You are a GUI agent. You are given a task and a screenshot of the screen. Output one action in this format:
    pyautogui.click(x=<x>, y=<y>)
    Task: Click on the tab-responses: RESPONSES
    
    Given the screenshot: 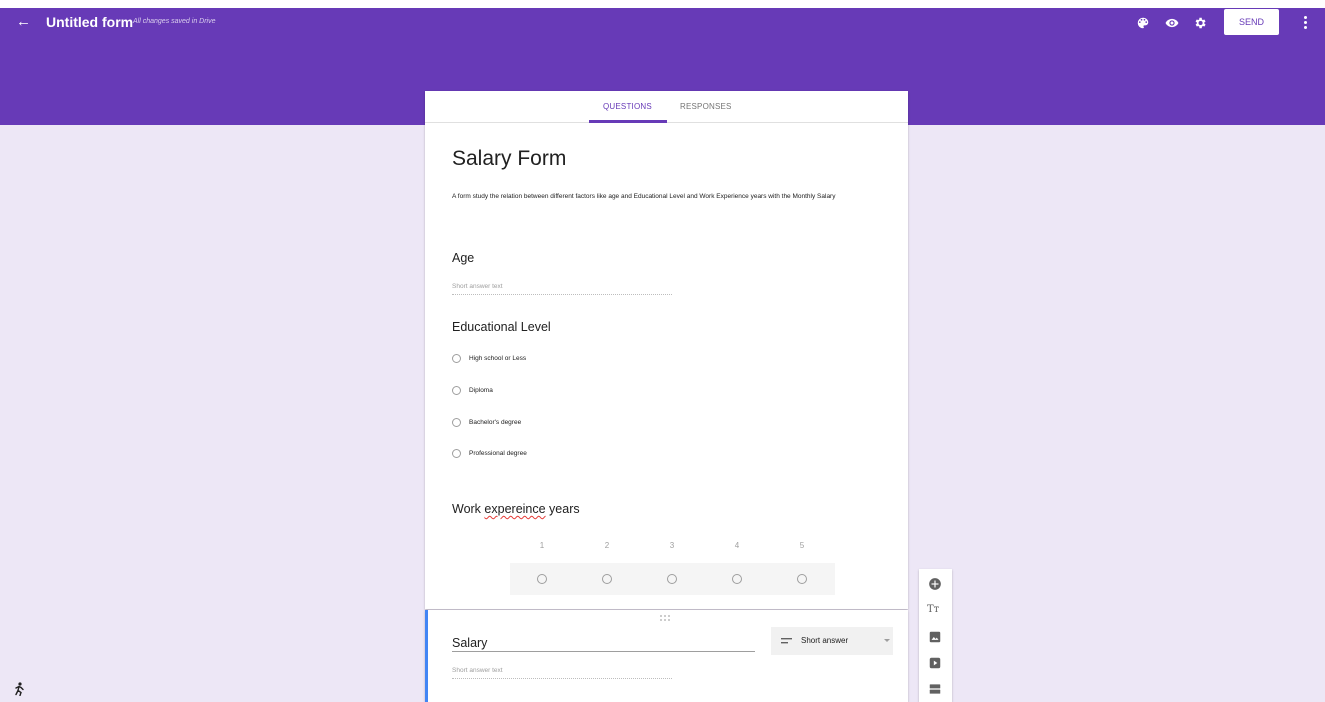 What is the action you would take?
    pyautogui.click(x=706, y=106)
    